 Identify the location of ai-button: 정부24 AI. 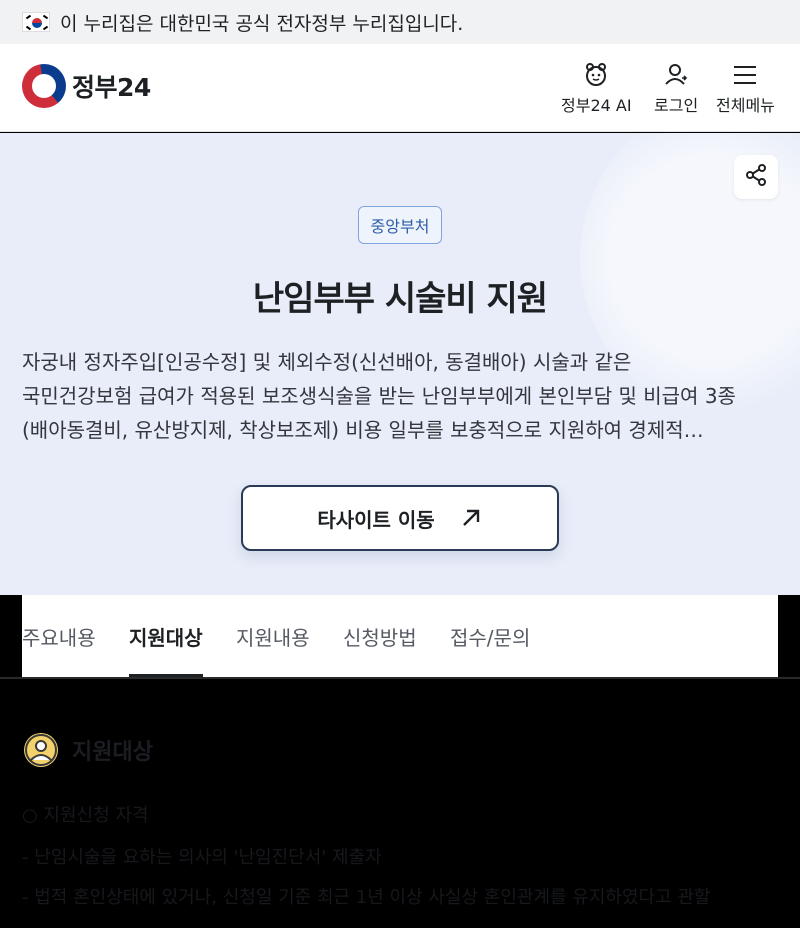
(596, 89).